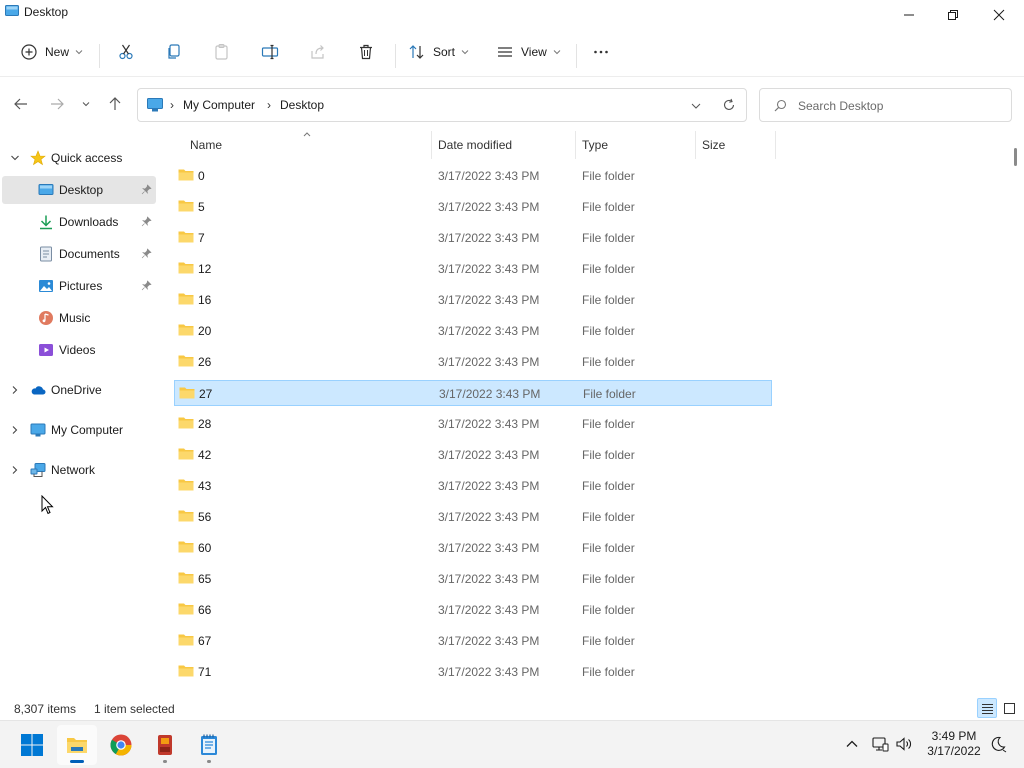 This screenshot has height=768, width=1024. I want to click on breadcrumb-my-computer: My Computer, so click(219, 105).